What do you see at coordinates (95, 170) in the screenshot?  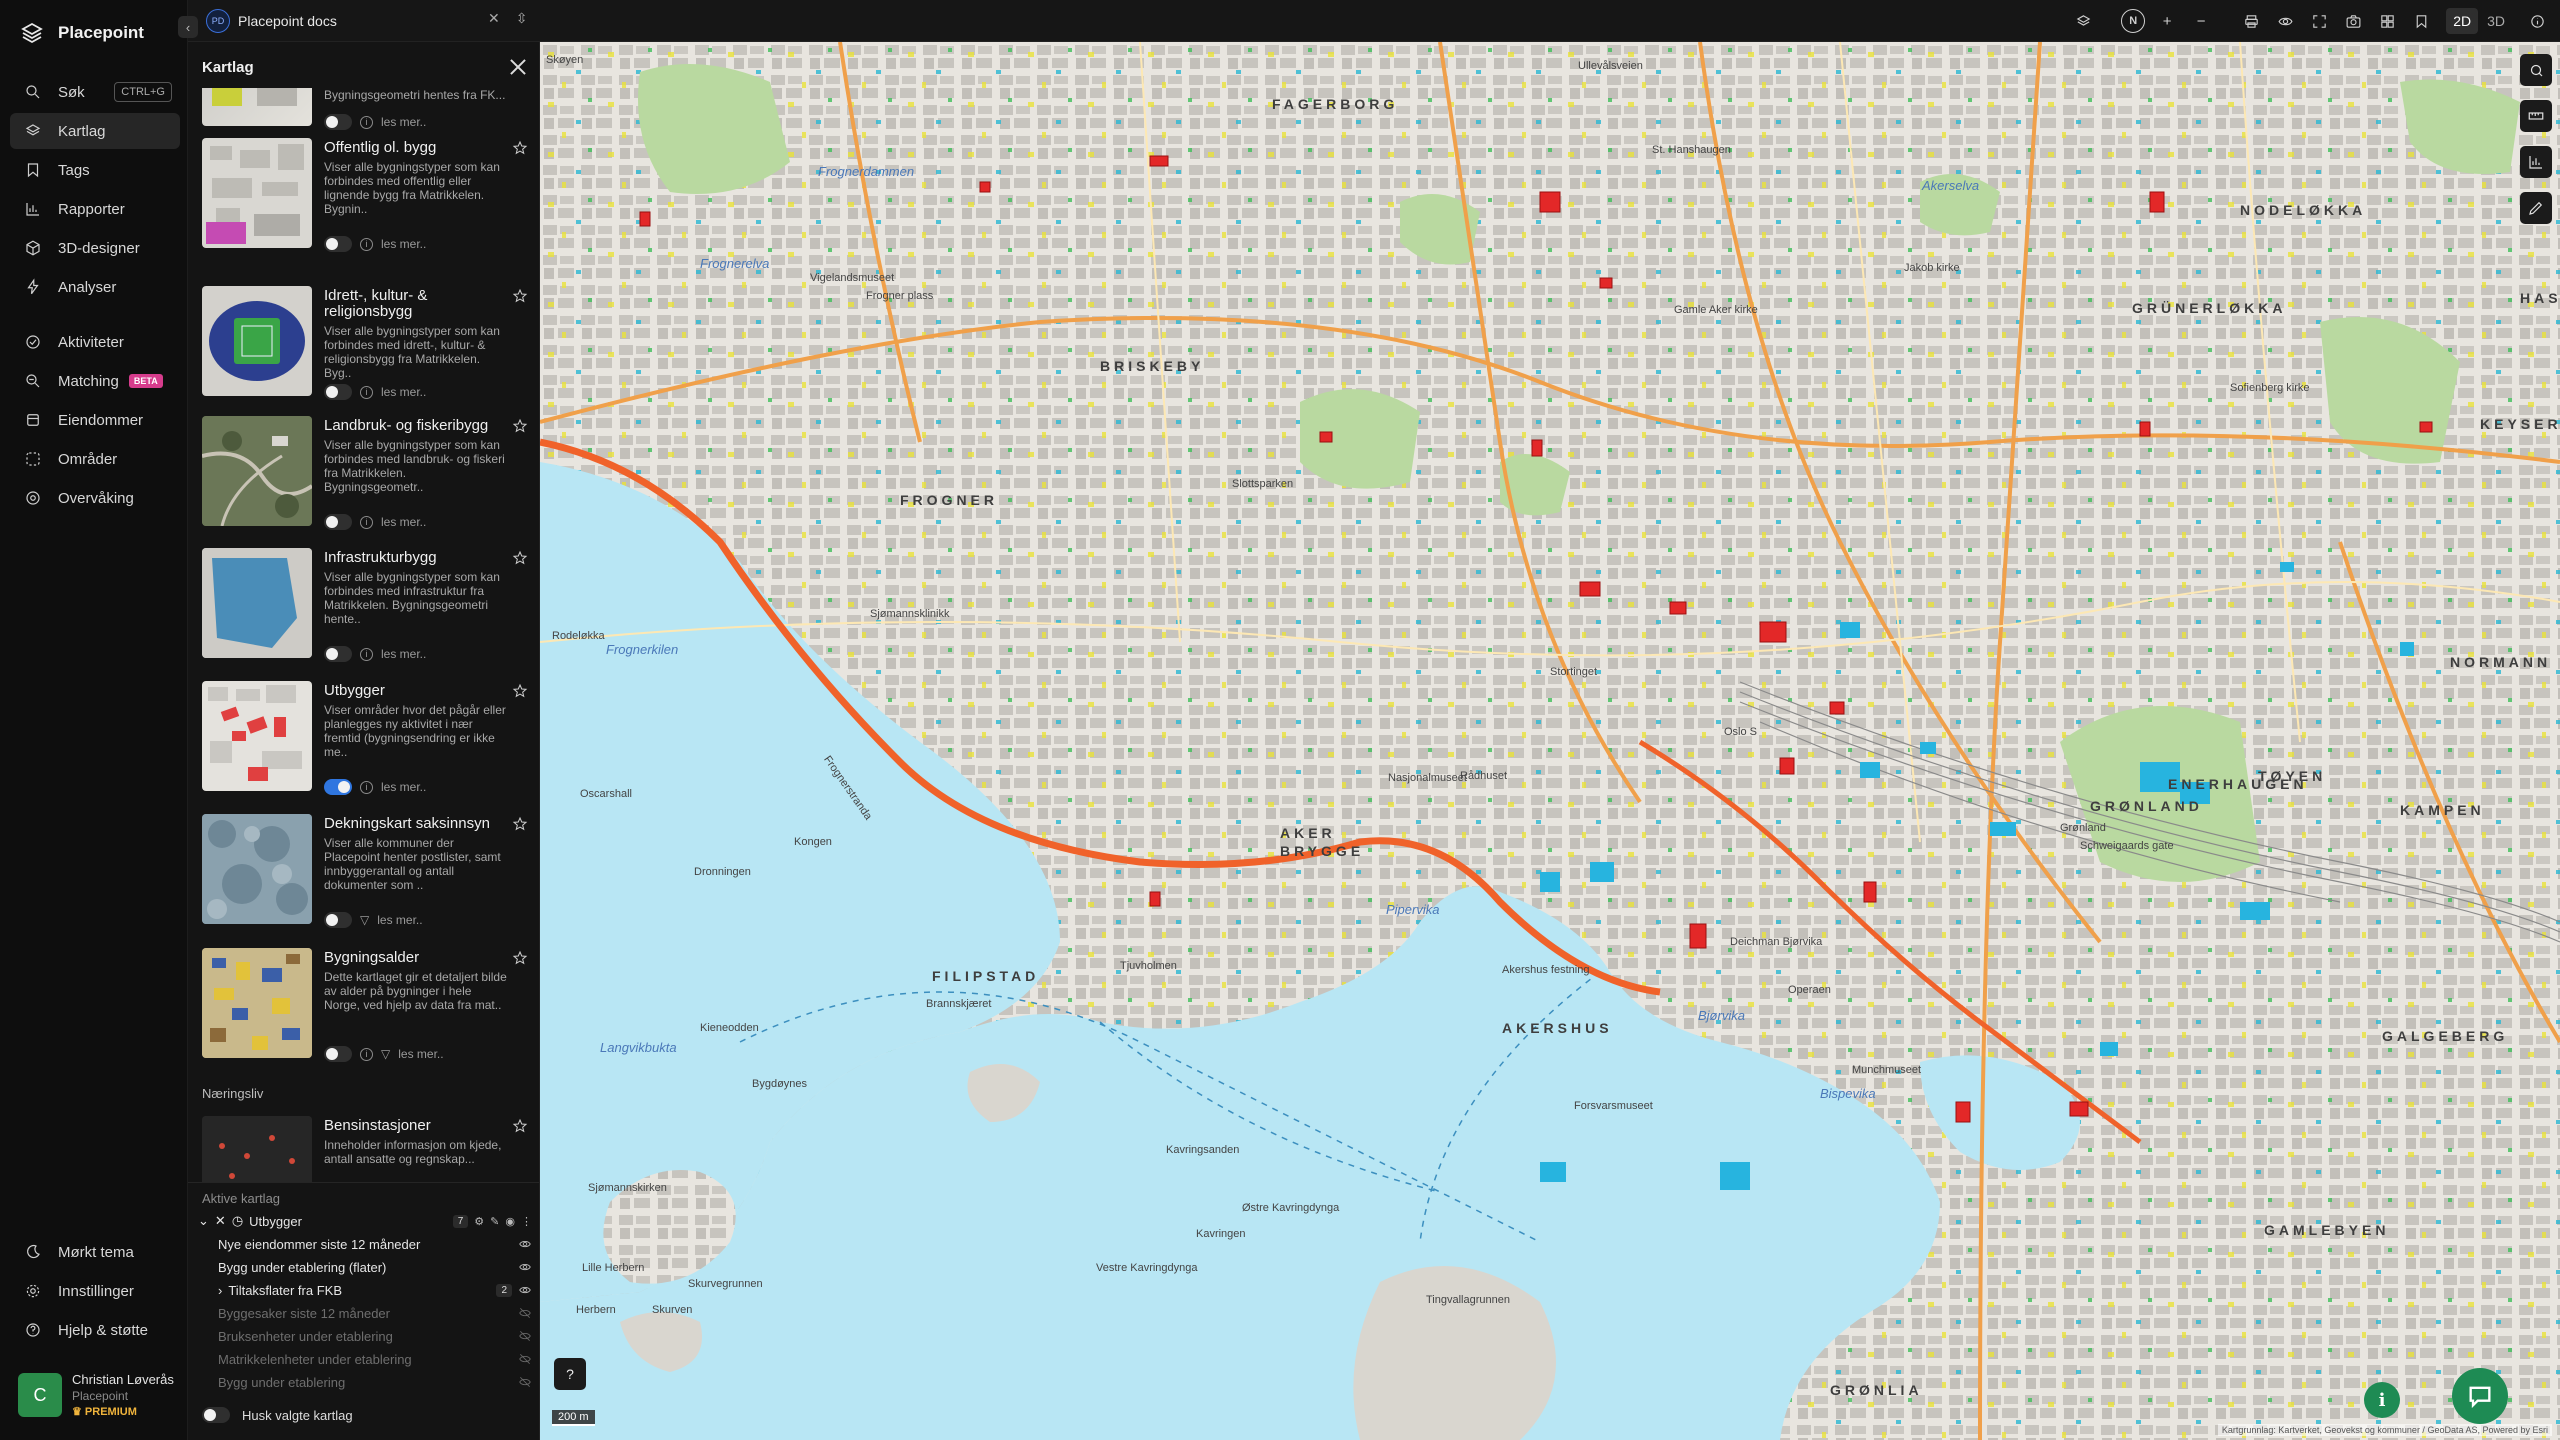 I see `nav-item-tags: Tags` at bounding box center [95, 170].